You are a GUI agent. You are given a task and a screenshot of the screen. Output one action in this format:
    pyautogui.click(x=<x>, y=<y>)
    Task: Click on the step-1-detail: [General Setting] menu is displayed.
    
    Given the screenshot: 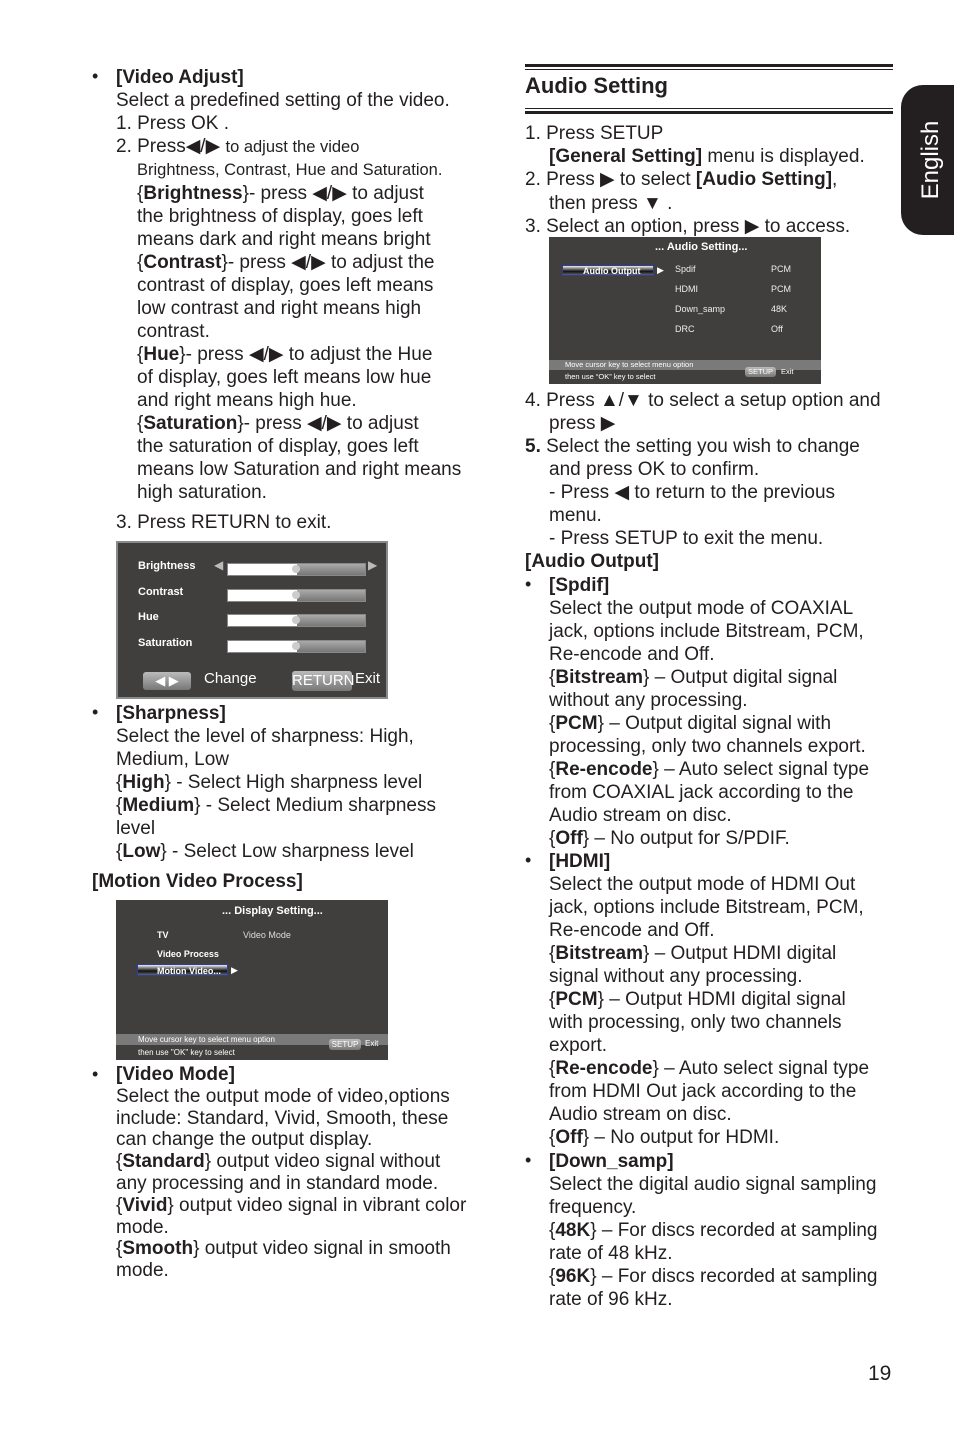 What is the action you would take?
    pyautogui.click(x=707, y=156)
    